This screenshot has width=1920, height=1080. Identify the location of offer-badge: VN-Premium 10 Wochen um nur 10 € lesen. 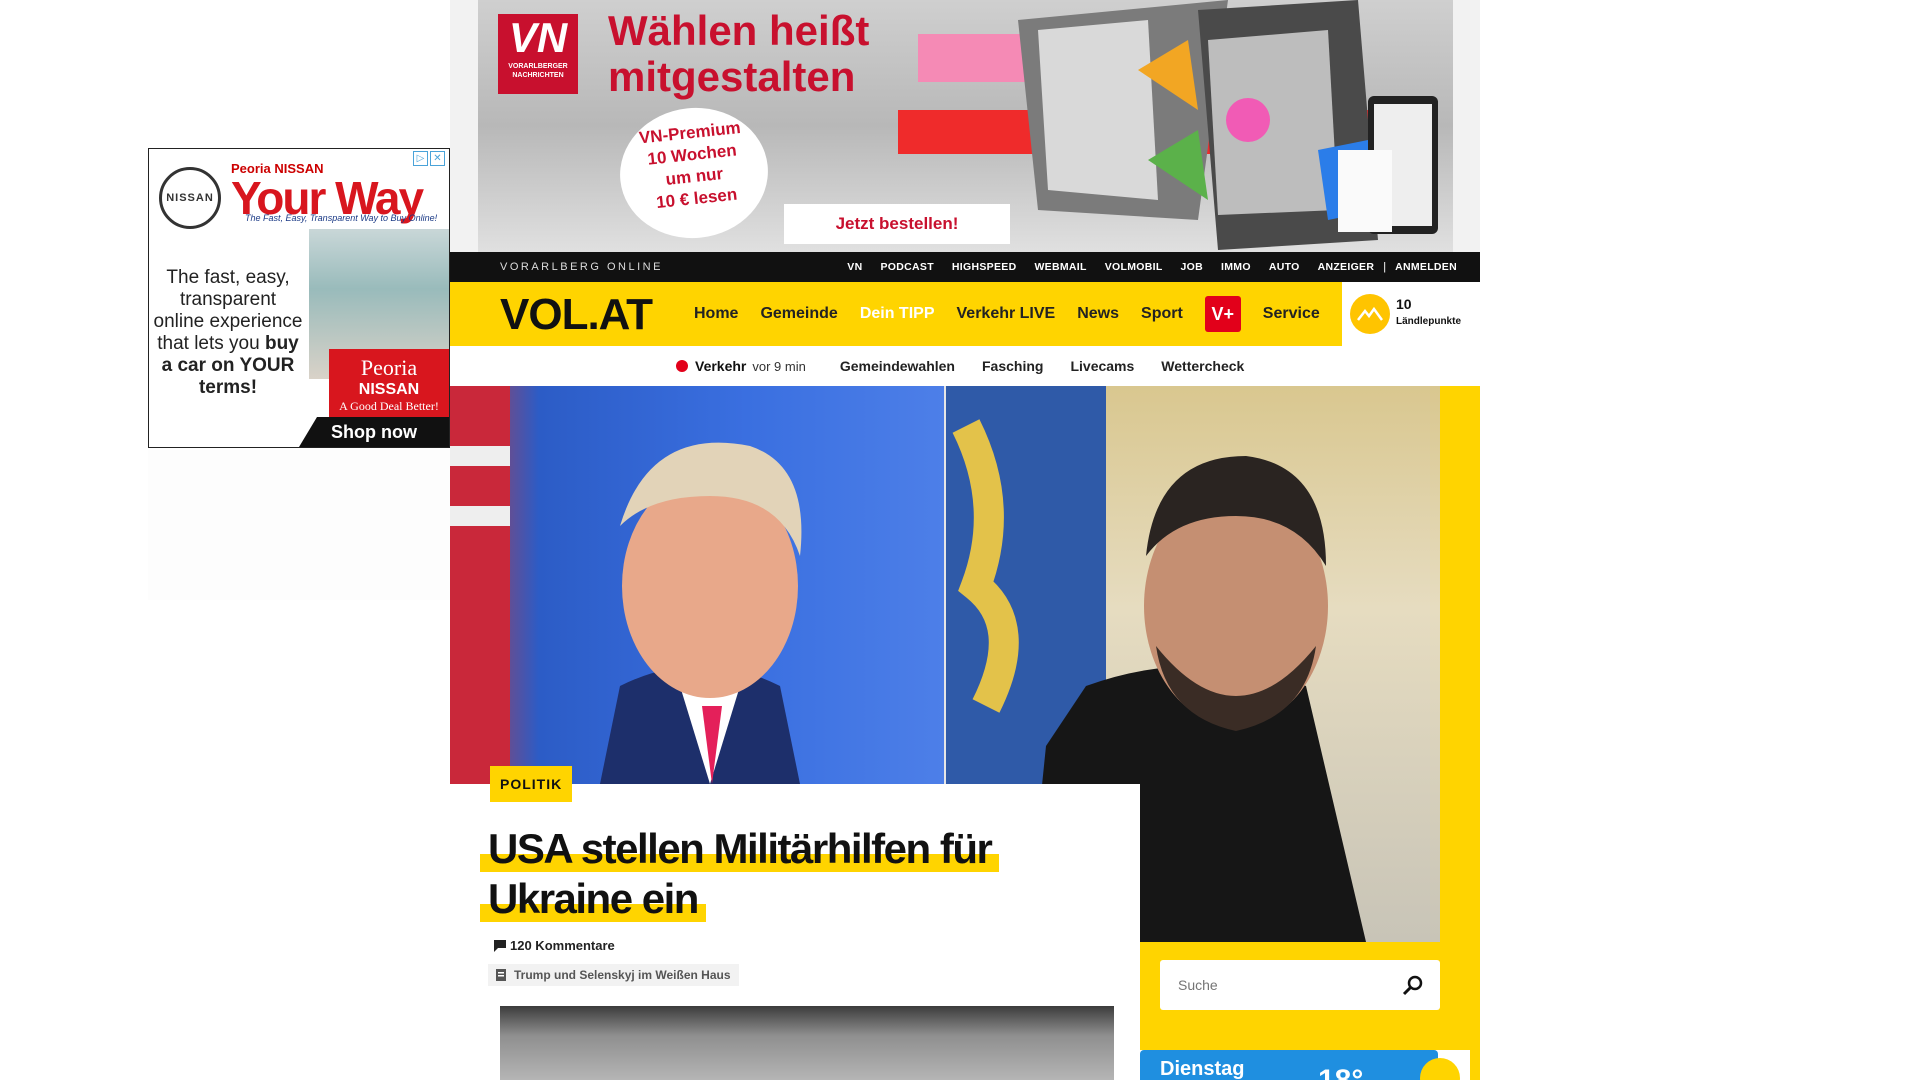
(694, 173).